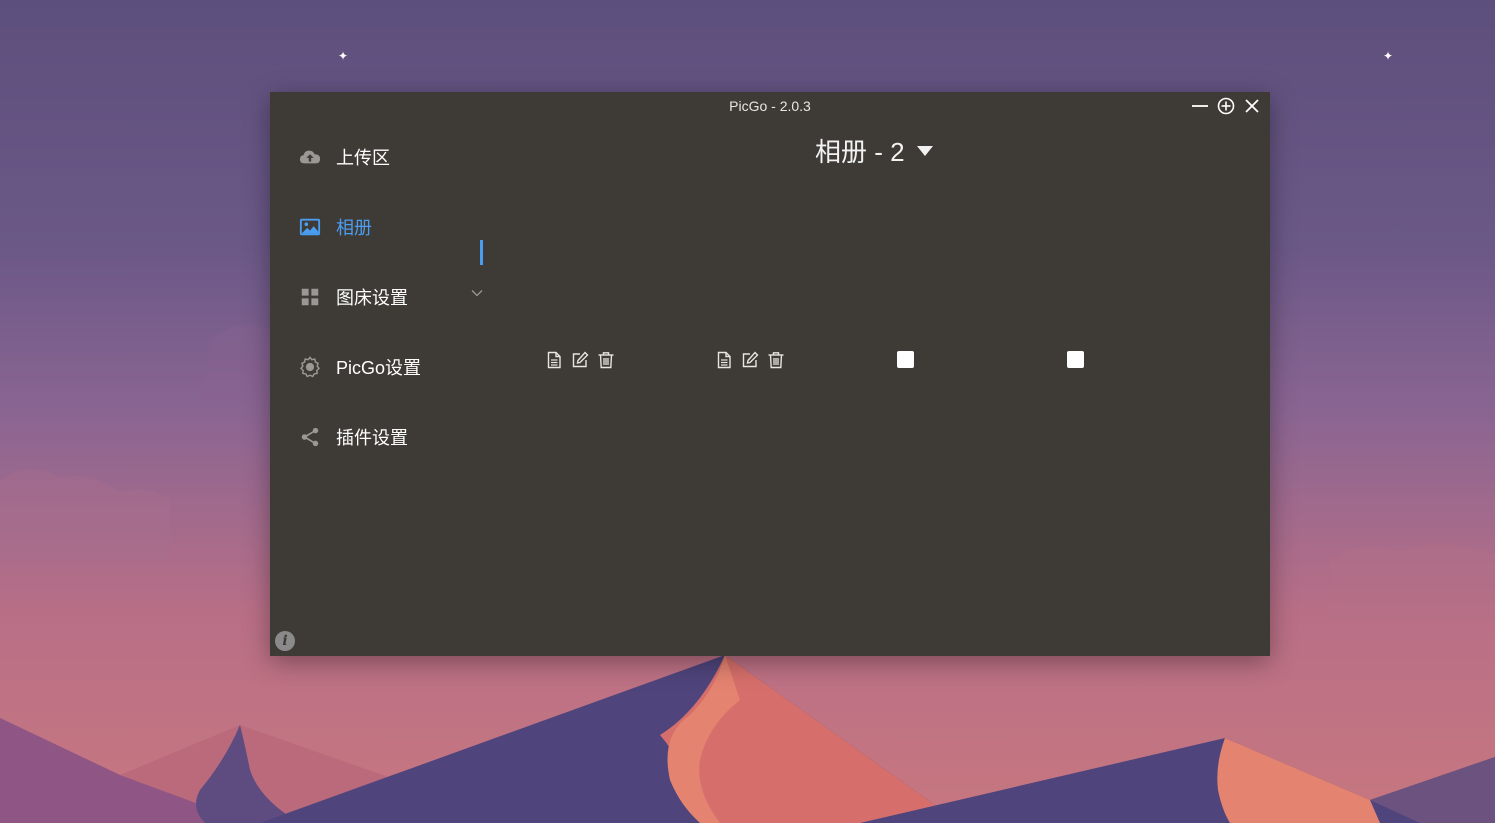 The image size is (1495, 823). What do you see at coordinates (285, 641) in the screenshot?
I see `info-icon: i` at bounding box center [285, 641].